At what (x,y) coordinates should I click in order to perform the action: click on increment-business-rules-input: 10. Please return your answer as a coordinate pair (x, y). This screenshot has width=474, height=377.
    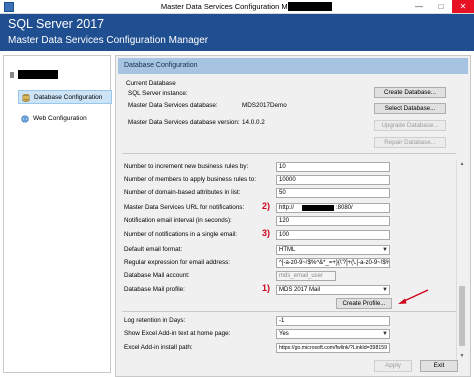
    Looking at the image, I should click on (333, 167).